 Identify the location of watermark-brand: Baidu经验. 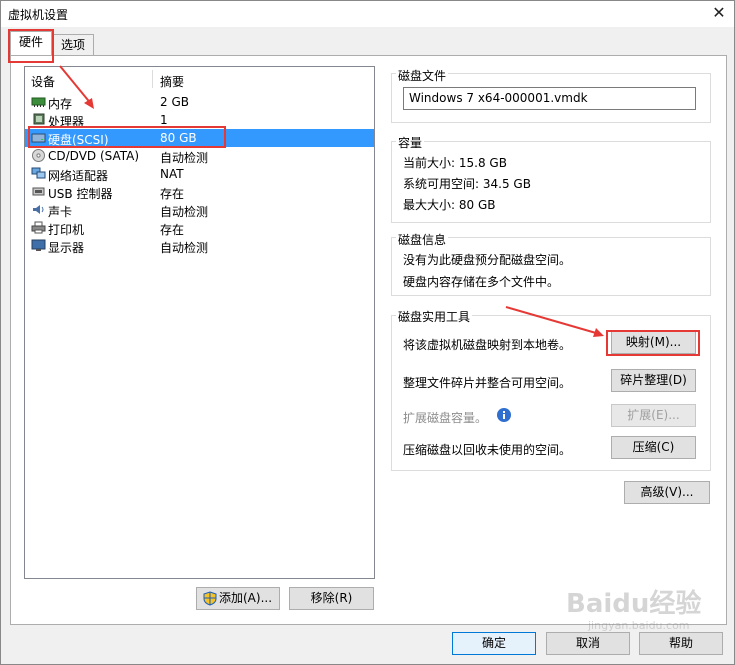
(634, 604).